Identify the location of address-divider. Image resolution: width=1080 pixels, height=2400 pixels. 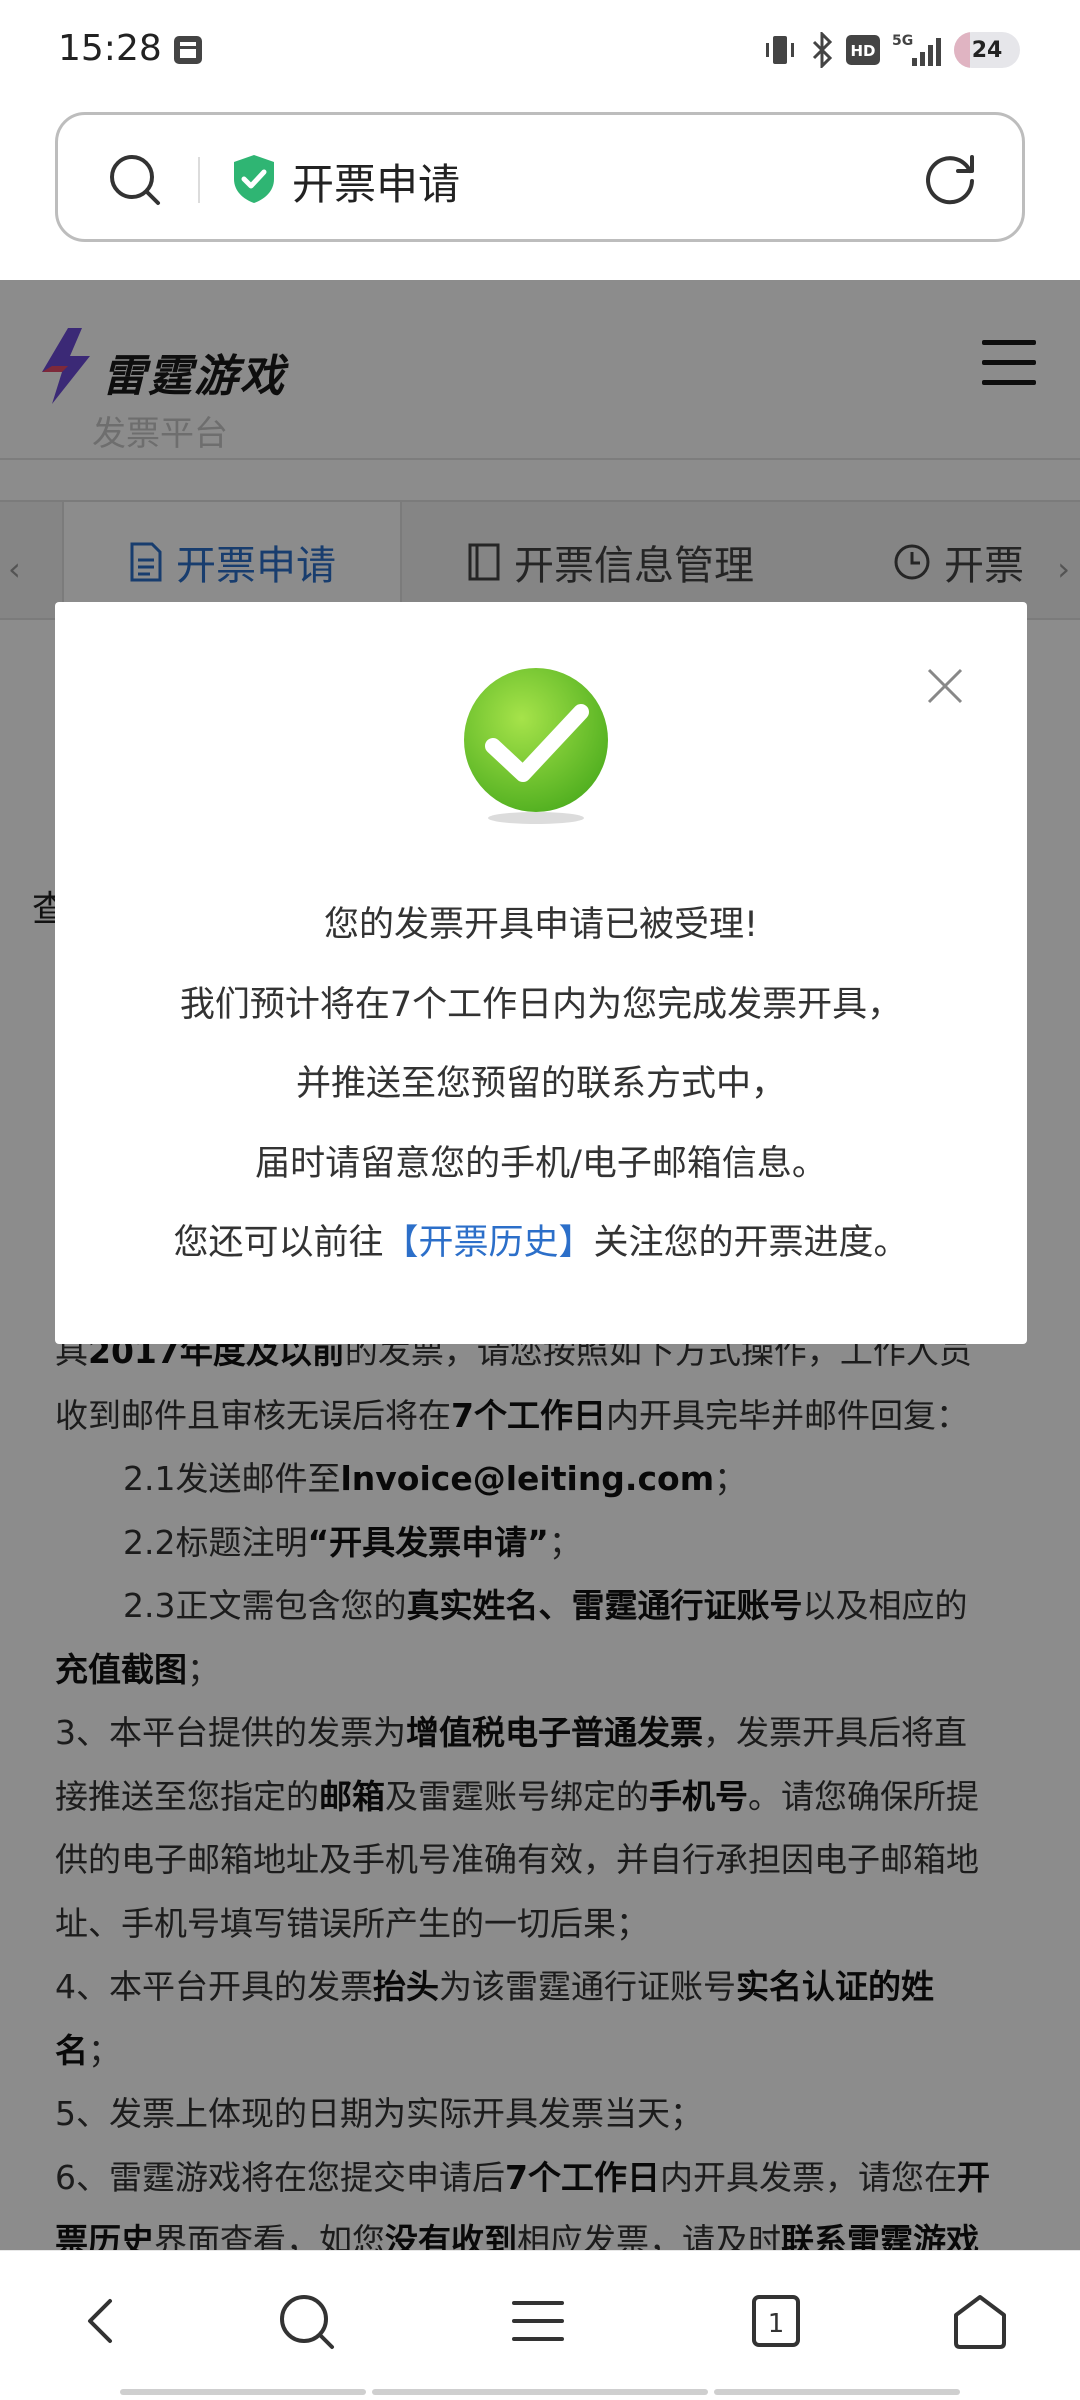
(199, 180).